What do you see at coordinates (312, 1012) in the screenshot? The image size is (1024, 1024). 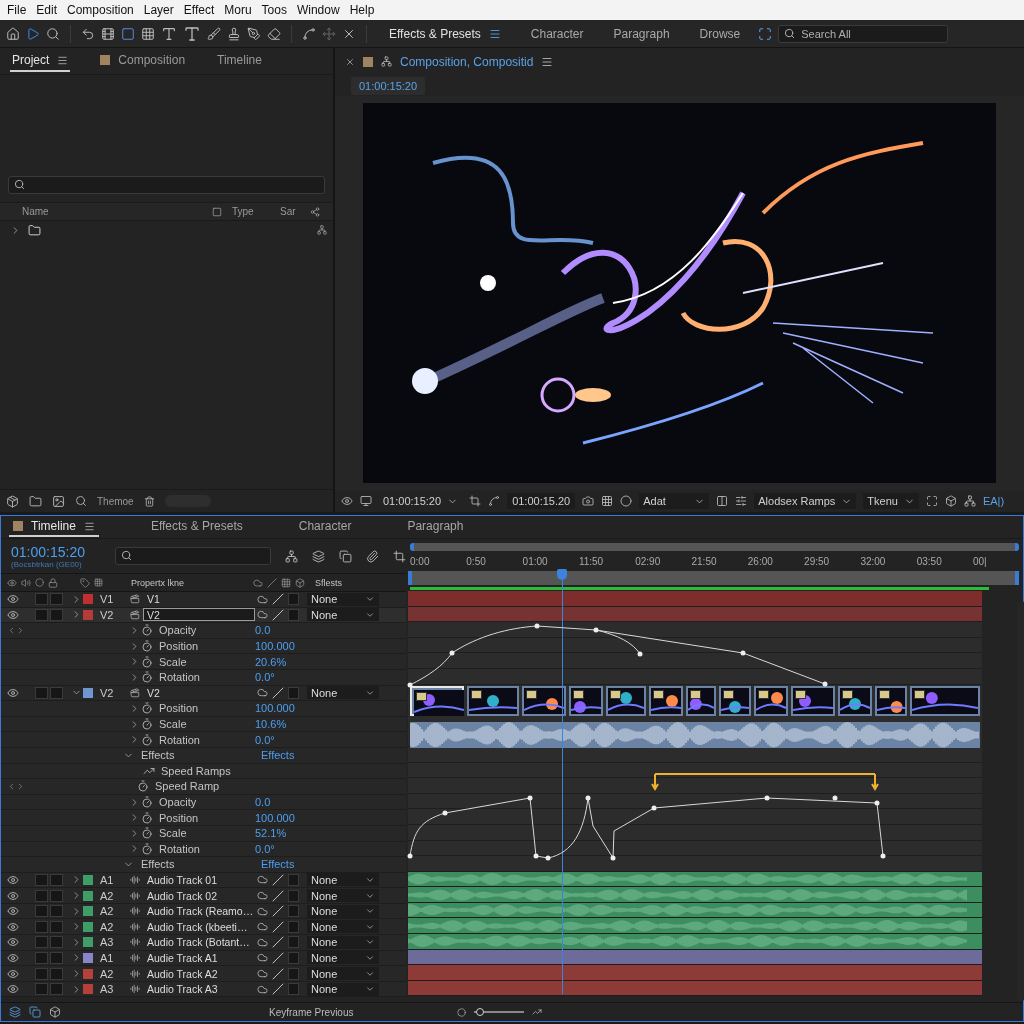 I see `footer-label: Keyframe Previous` at bounding box center [312, 1012].